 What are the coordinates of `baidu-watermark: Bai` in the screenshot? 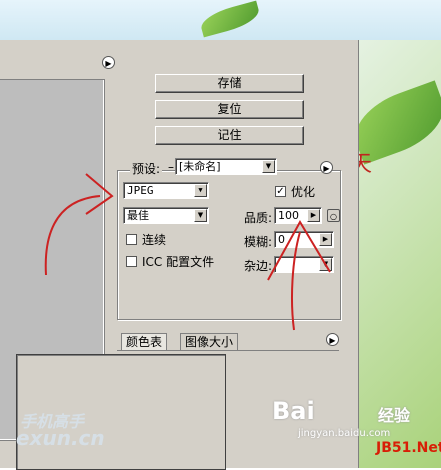 It's located at (293, 411).